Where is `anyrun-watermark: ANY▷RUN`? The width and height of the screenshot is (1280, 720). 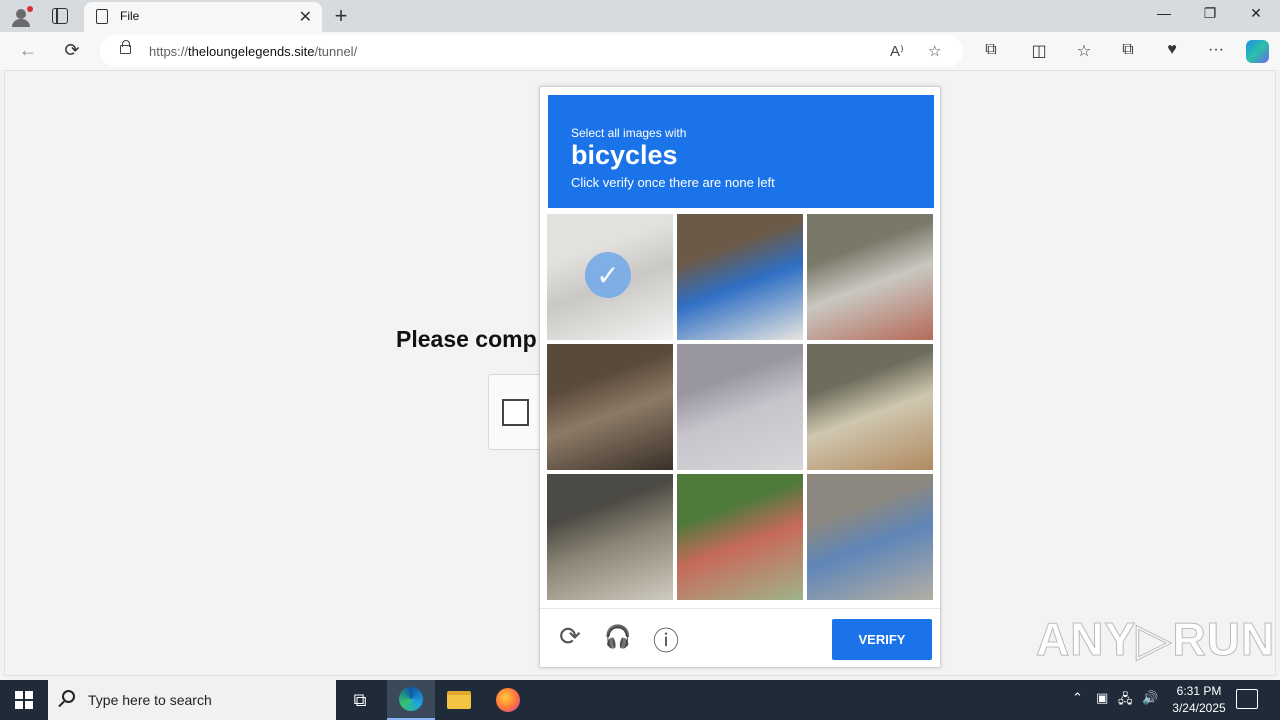
anyrun-watermark: ANY▷RUN is located at coordinates (1155, 639).